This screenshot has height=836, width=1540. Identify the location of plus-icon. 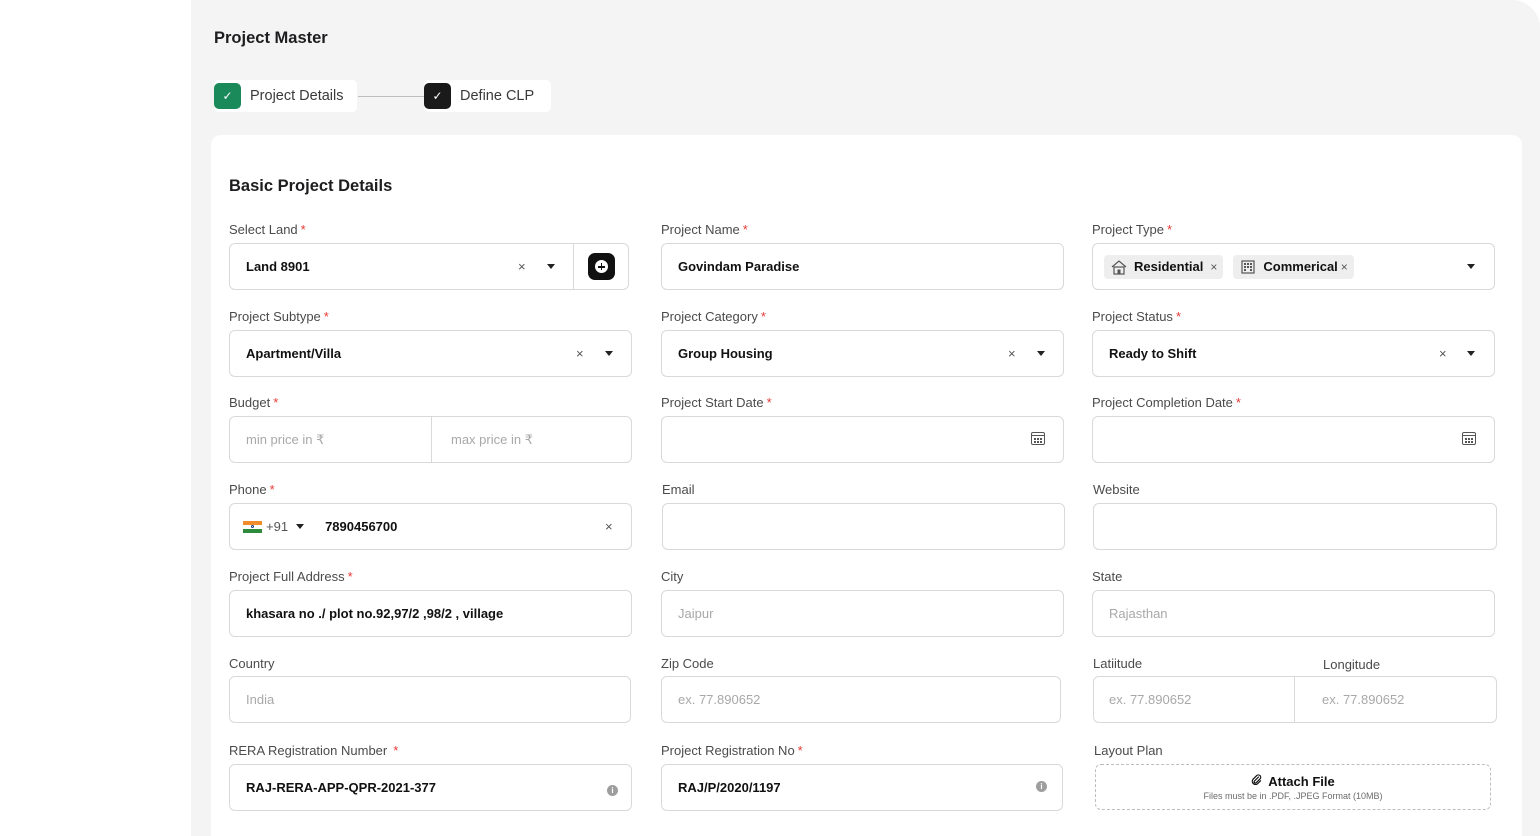
(601, 266).